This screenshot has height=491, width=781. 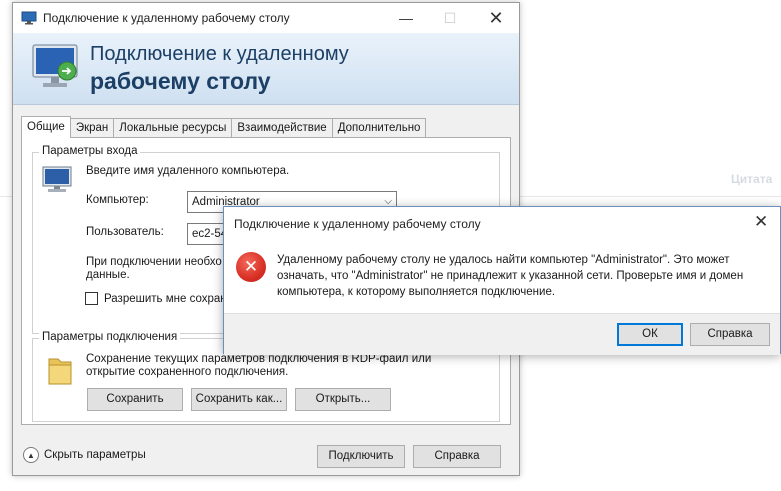 I want to click on tab-general: Общие, so click(x=46, y=127).